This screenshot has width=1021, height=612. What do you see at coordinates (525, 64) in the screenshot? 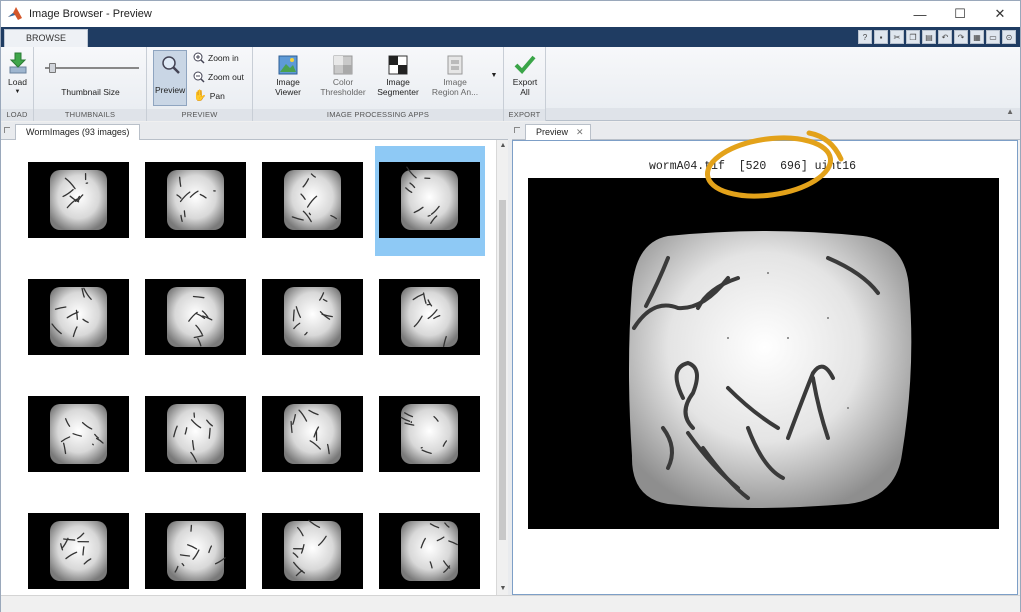
I see `checkmark-icon` at bounding box center [525, 64].